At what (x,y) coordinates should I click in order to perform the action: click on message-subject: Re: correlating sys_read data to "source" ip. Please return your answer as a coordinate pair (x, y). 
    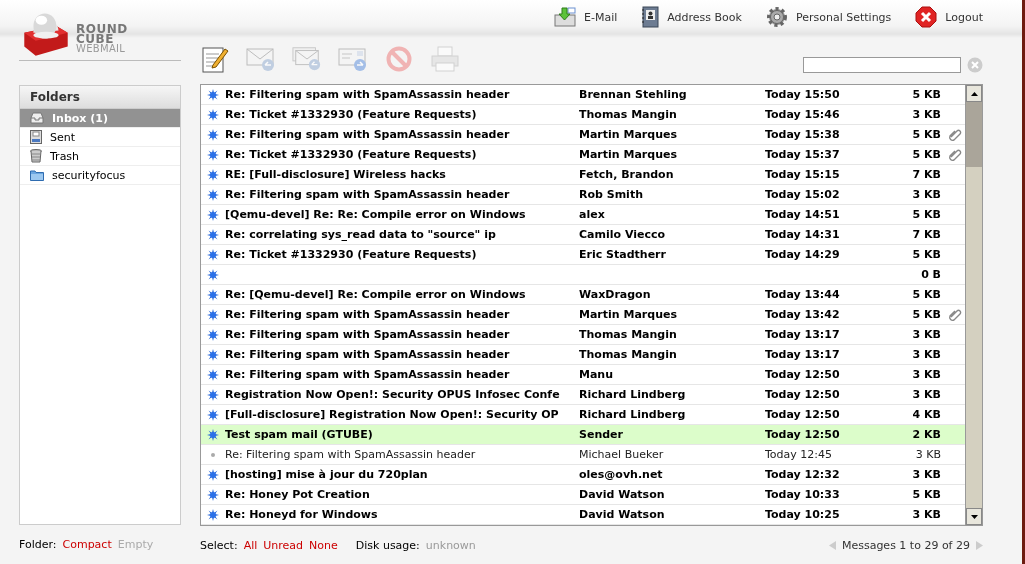
    Looking at the image, I should click on (360, 234).